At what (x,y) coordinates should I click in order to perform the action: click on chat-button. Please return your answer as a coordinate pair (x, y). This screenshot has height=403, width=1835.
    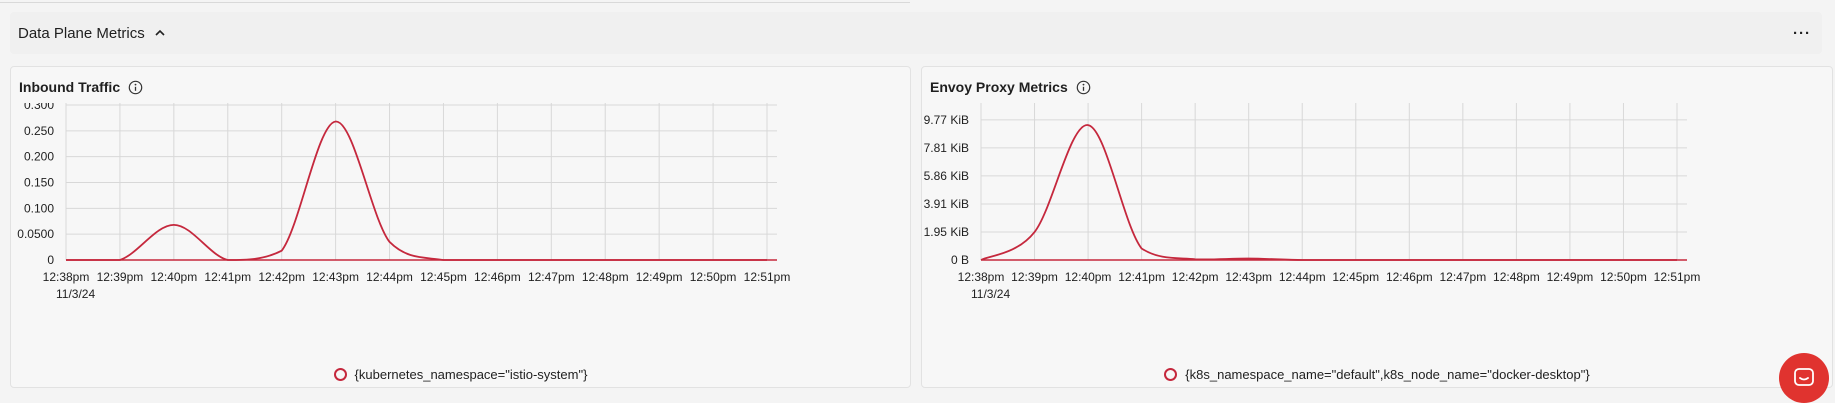
    Looking at the image, I should click on (1804, 378).